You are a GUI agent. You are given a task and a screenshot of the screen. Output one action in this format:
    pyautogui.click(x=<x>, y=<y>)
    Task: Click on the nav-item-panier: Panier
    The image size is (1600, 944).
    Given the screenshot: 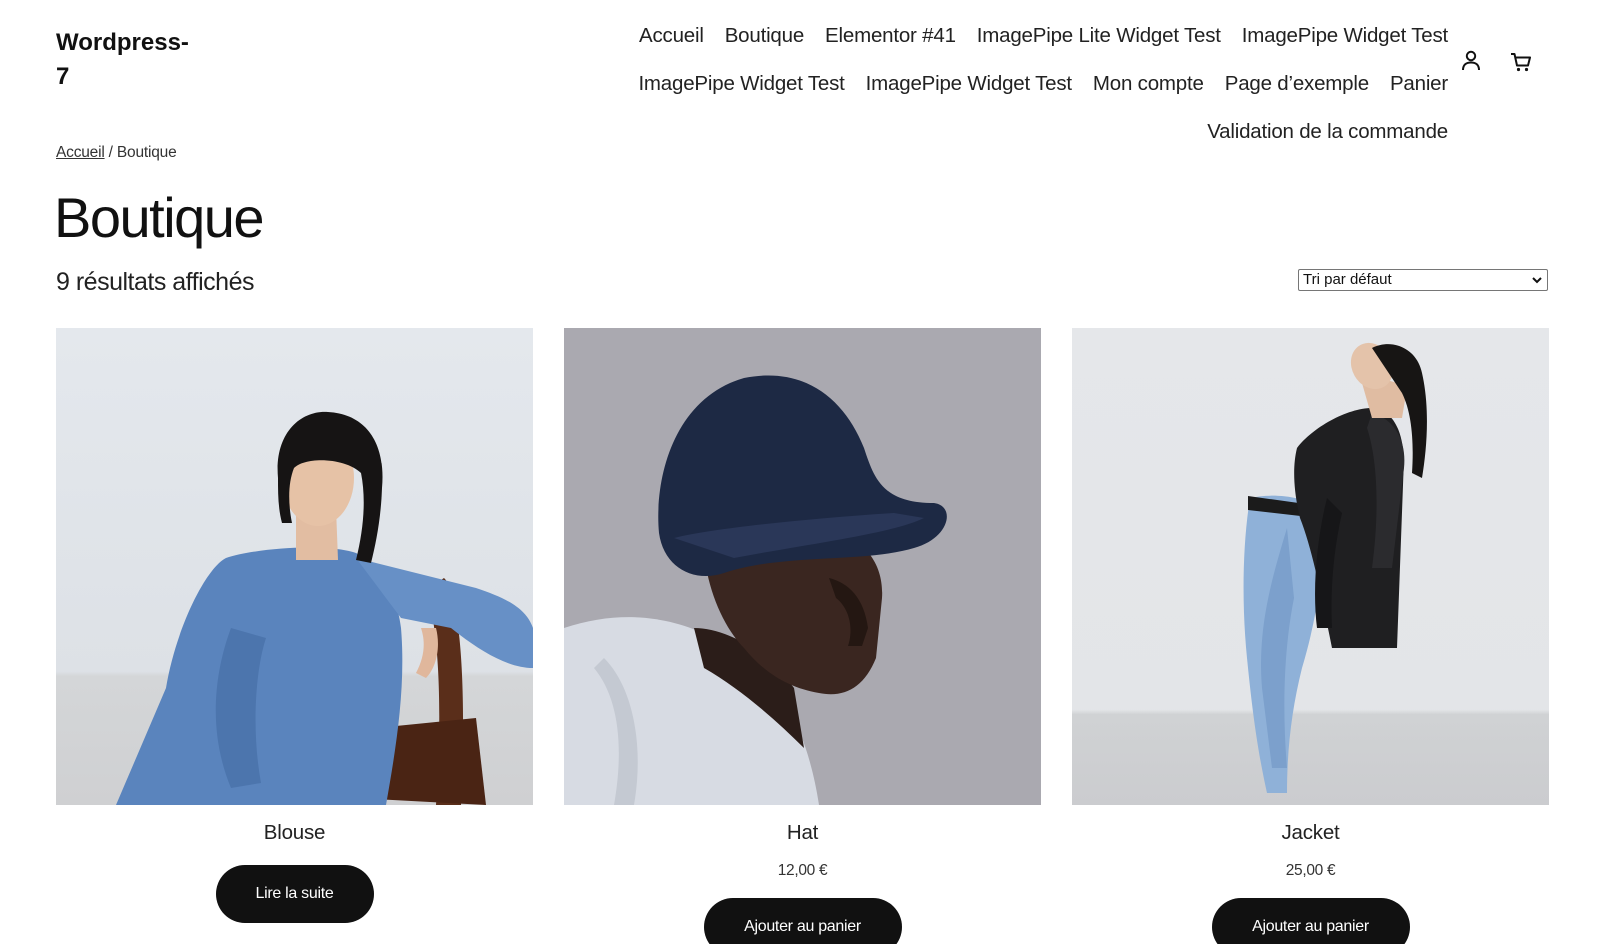 What is the action you would take?
    pyautogui.click(x=1419, y=84)
    